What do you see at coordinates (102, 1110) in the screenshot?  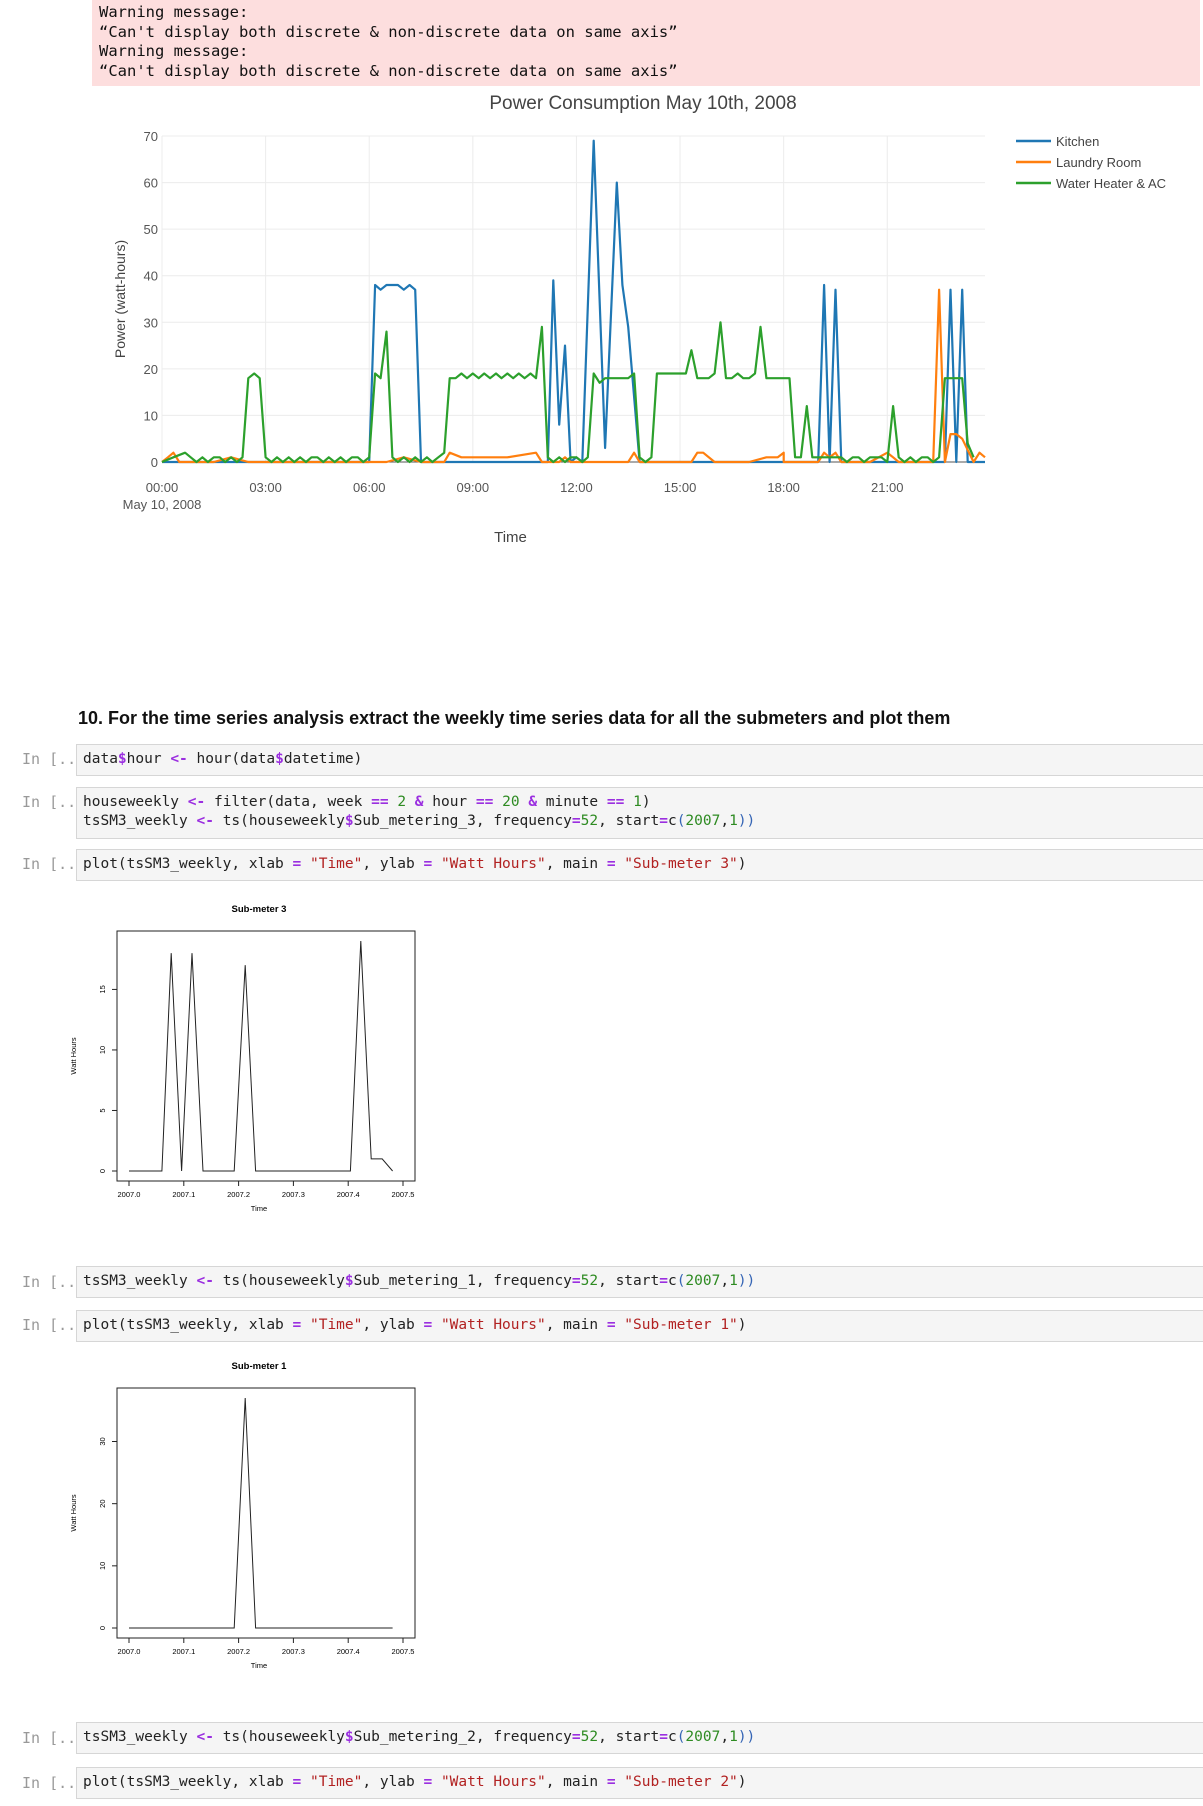 I see `y-tick-label: 5` at bounding box center [102, 1110].